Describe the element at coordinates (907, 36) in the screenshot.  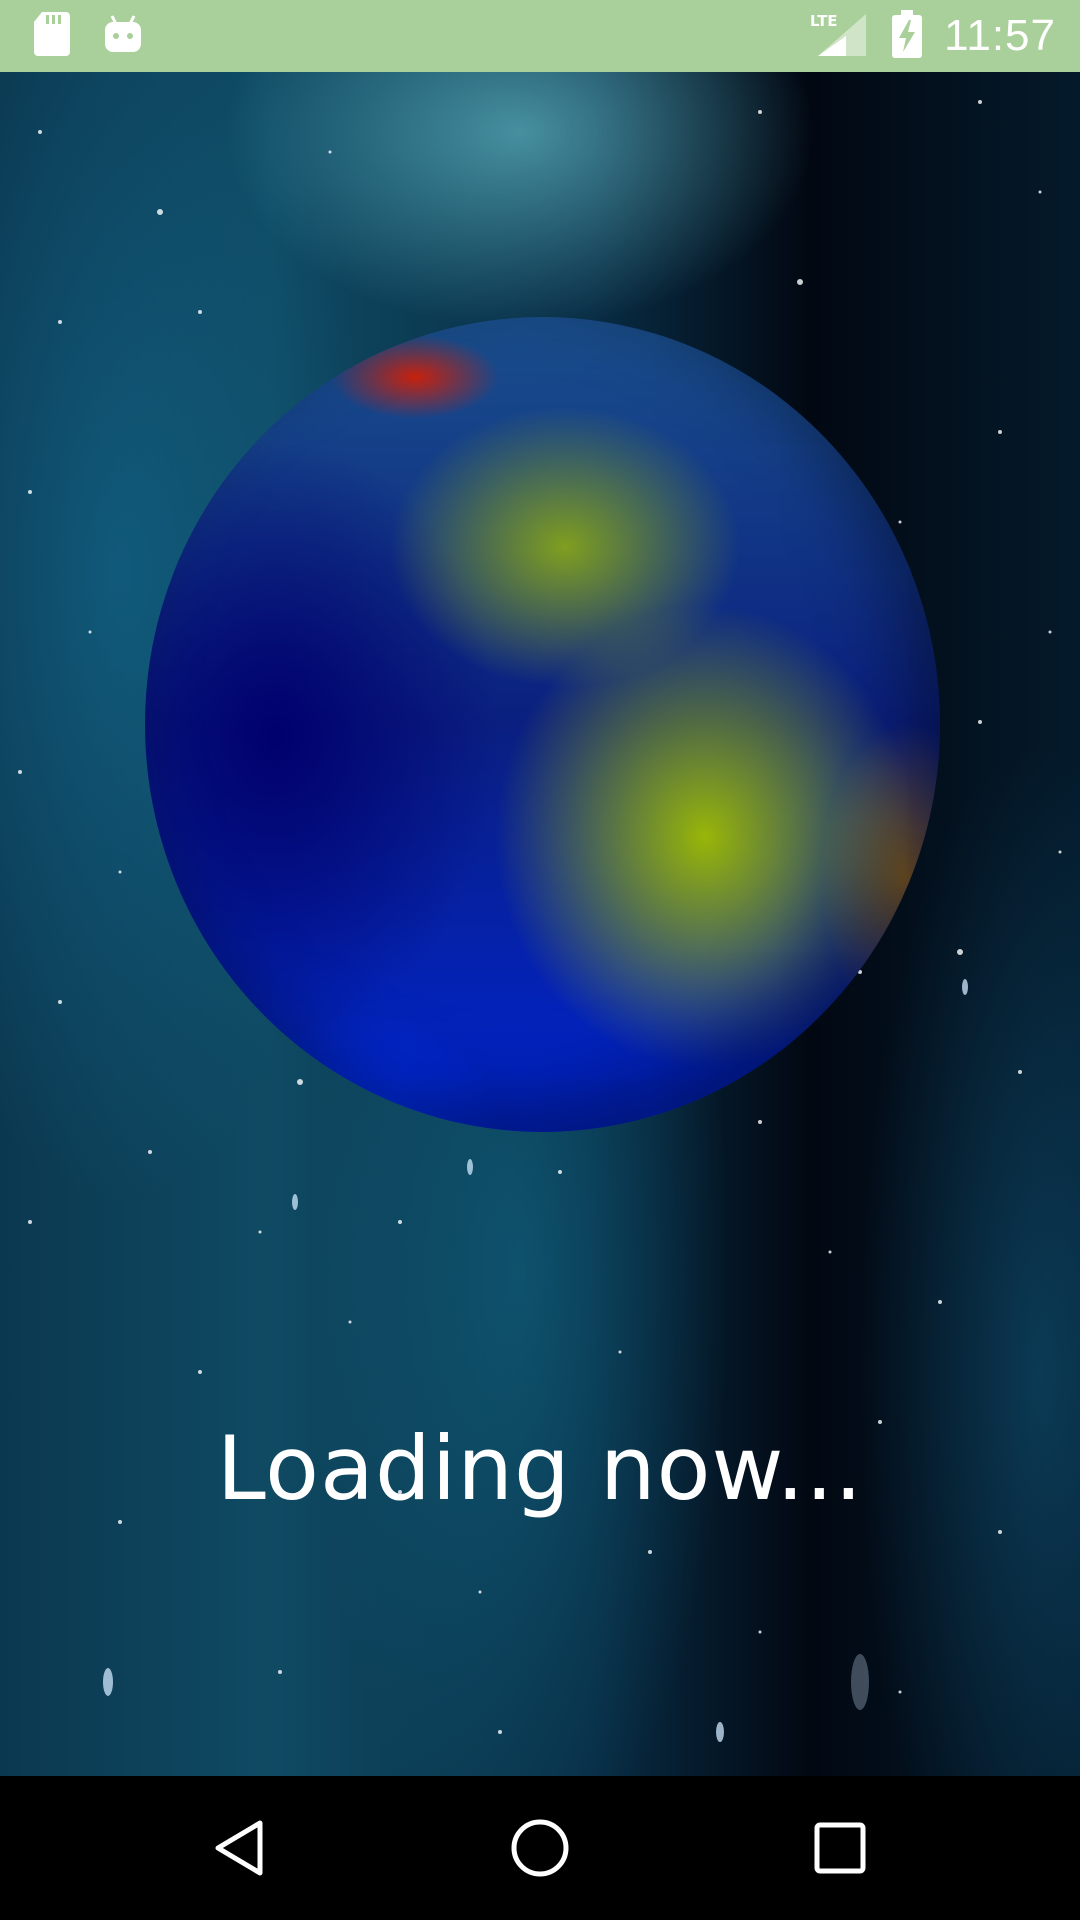
I see `battery-charging-icon` at that location.